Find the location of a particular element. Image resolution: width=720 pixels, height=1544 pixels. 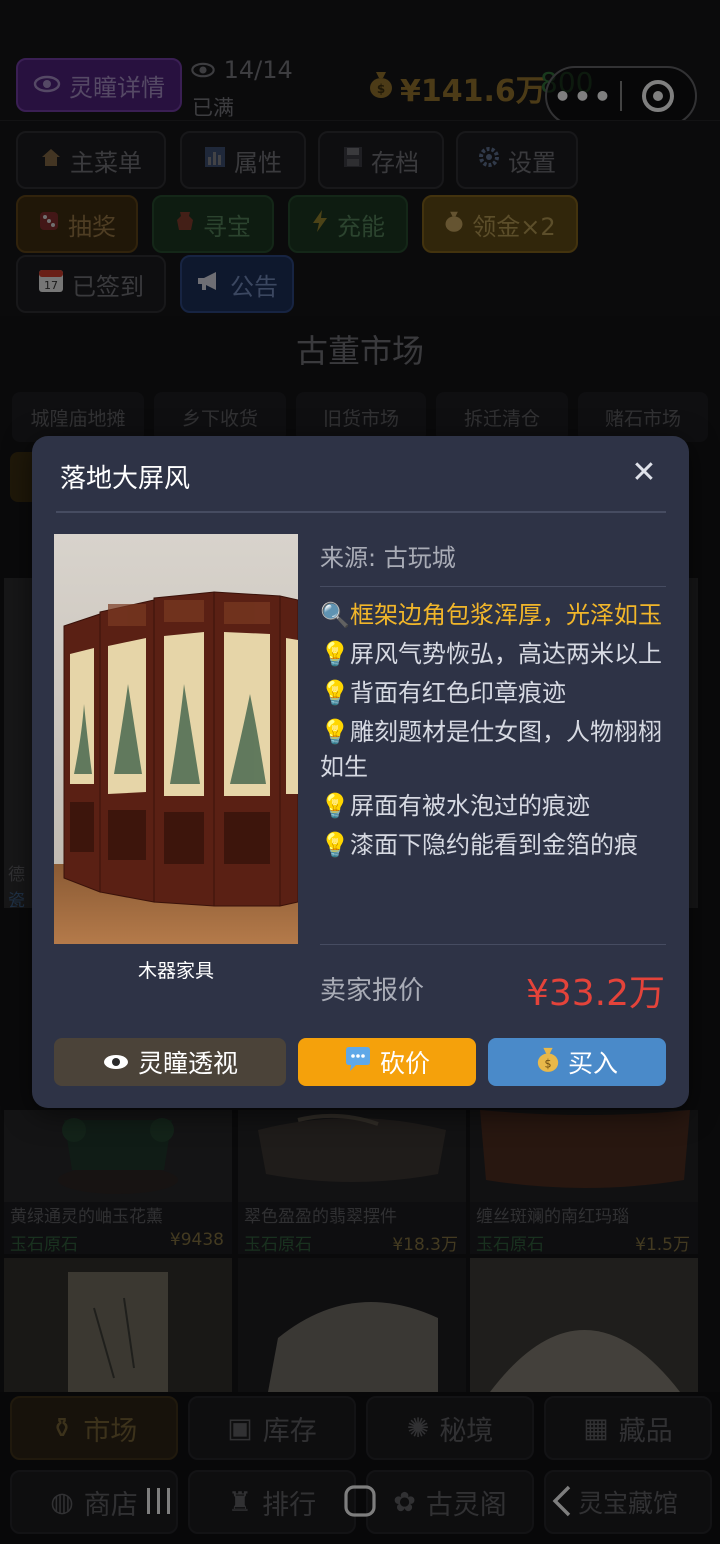

item-source: 来源: 古玩城 is located at coordinates (388, 558).